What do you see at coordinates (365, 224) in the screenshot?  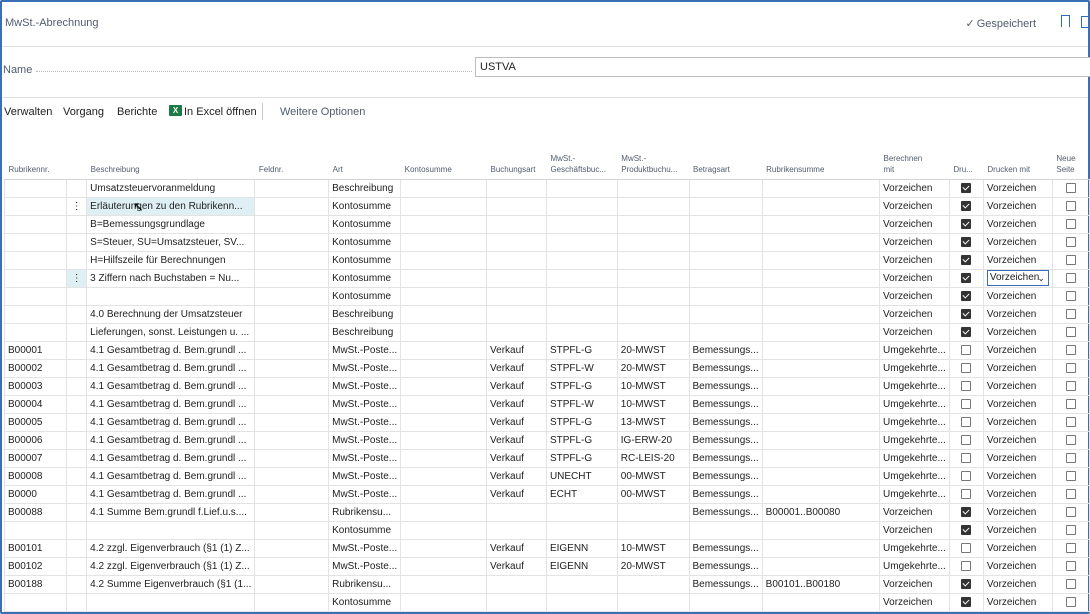 I see `cell-art: Kontosumme` at bounding box center [365, 224].